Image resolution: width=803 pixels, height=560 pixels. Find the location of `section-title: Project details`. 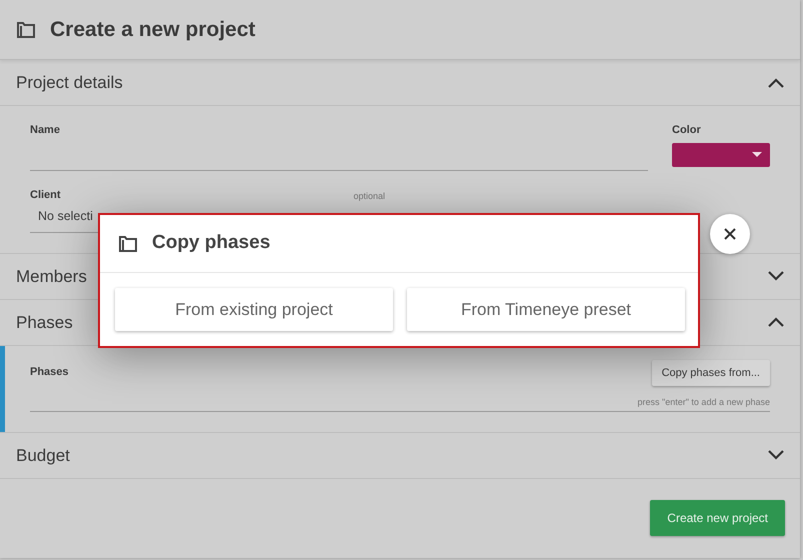

section-title: Project details is located at coordinates (69, 83).